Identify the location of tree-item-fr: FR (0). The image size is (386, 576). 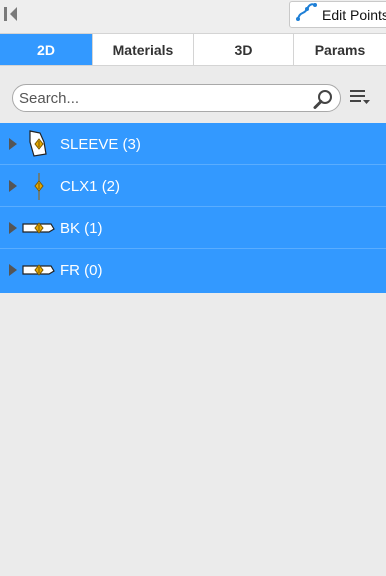
(193, 271).